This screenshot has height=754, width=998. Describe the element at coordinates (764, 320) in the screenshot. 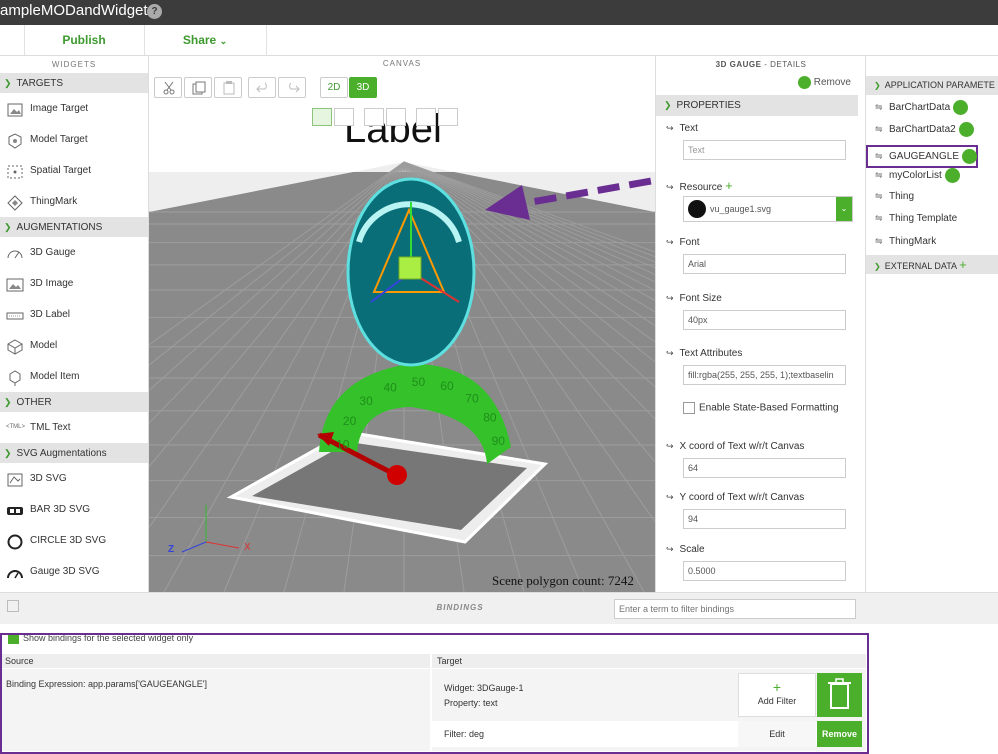

I see `font-size-input: 40px` at that location.